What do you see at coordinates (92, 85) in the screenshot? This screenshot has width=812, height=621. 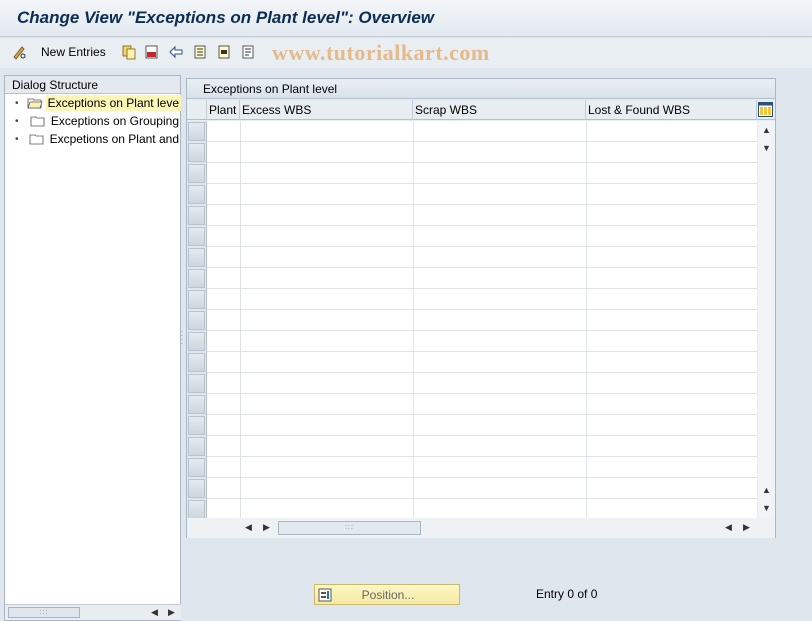 I see `dialog-structure-header: Dialog Structure` at bounding box center [92, 85].